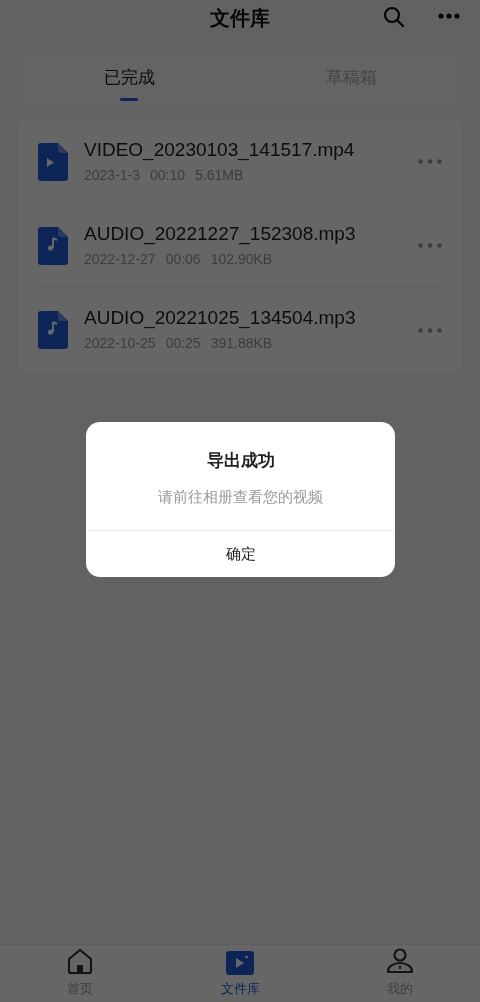 The image size is (480, 1002). I want to click on person-icon, so click(400, 960).